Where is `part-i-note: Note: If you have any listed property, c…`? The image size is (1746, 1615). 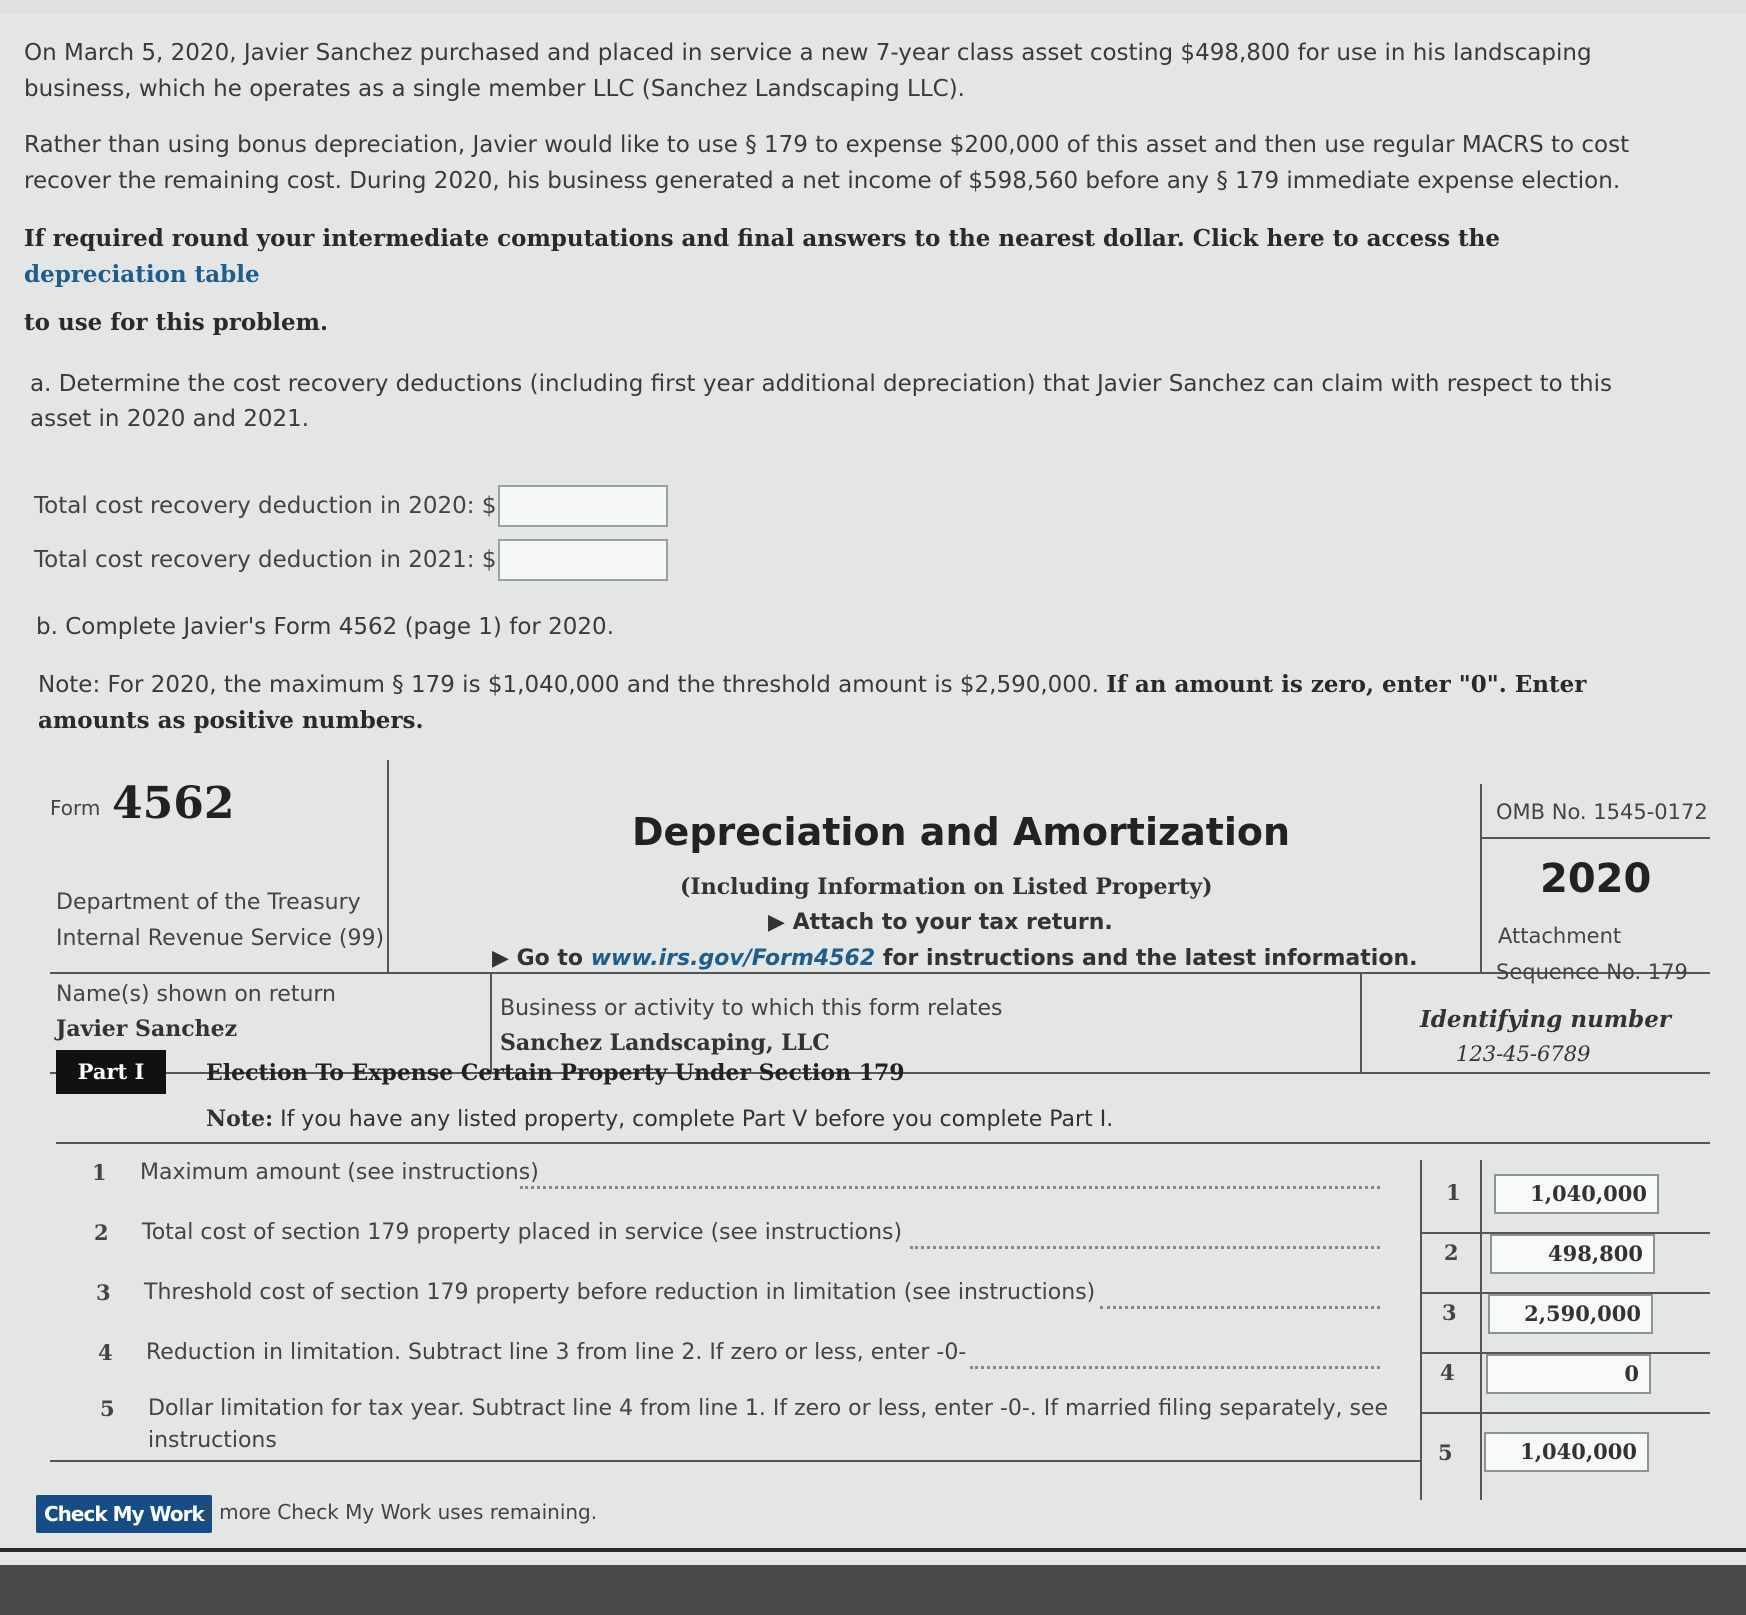
part-i-note: Note: If you have any listed property, c… is located at coordinates (659, 1119).